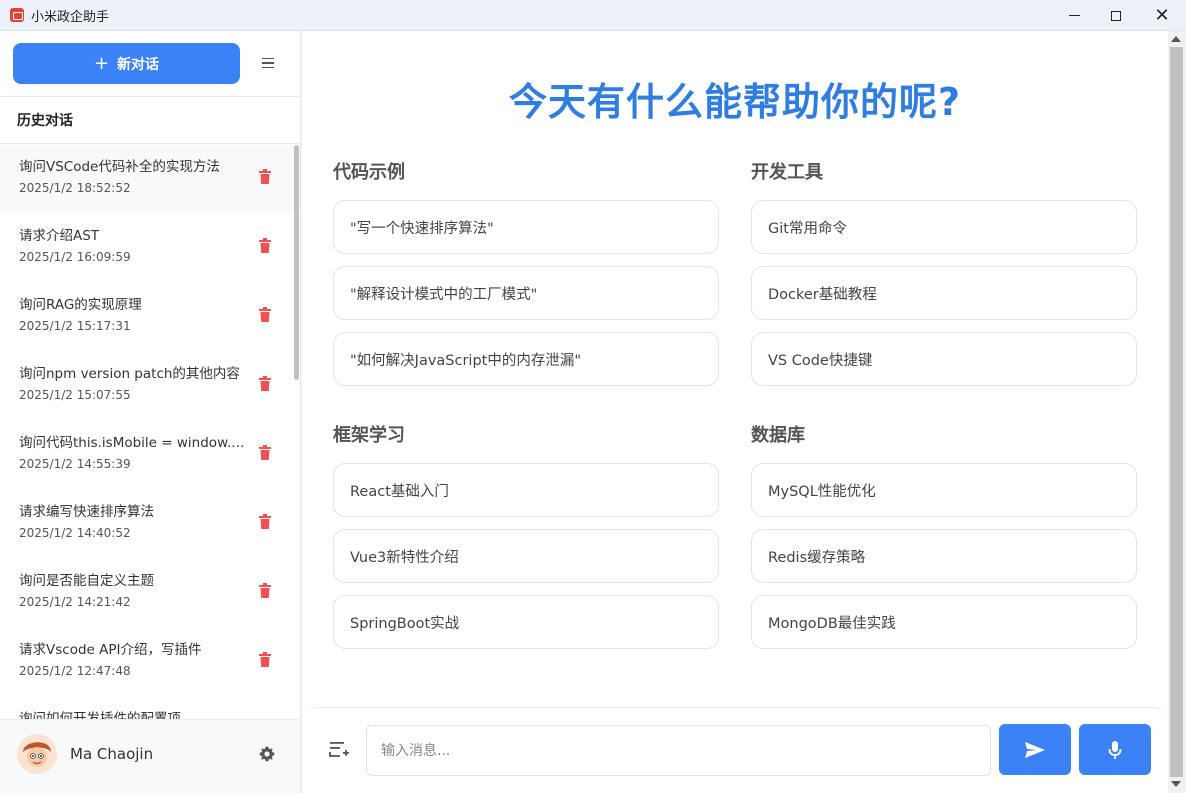 This screenshot has width=1186, height=793. What do you see at coordinates (150, 524) in the screenshot?
I see `history-item: 请求编写快速排序算法 2025/1/2 14:40:52` at bounding box center [150, 524].